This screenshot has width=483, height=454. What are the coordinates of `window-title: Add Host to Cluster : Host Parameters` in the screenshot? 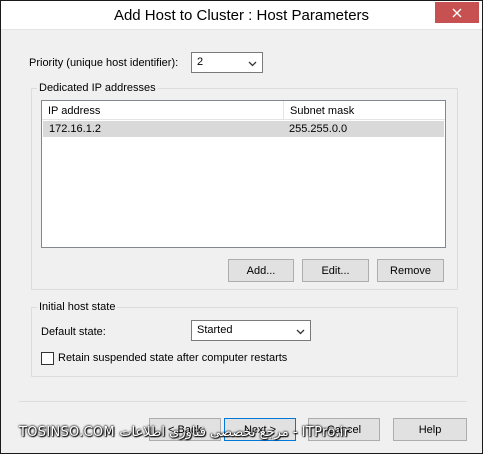 It's located at (241, 15).